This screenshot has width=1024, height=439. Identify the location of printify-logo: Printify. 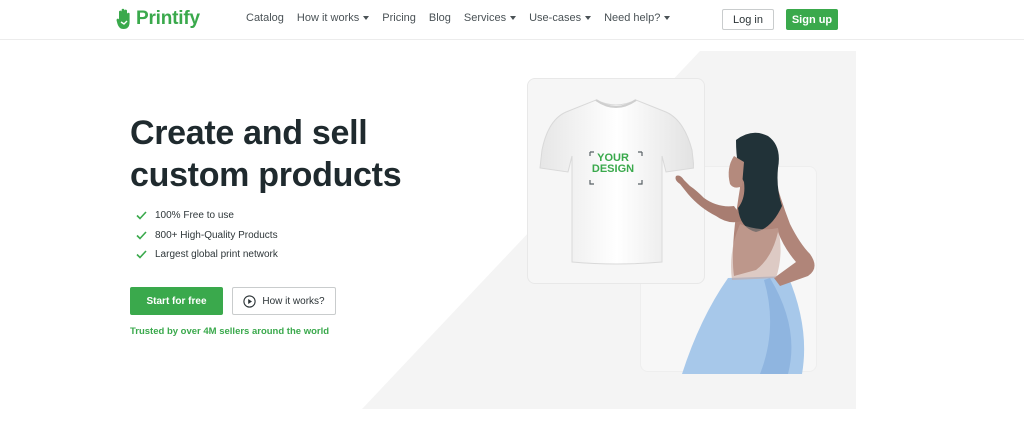
(158, 19).